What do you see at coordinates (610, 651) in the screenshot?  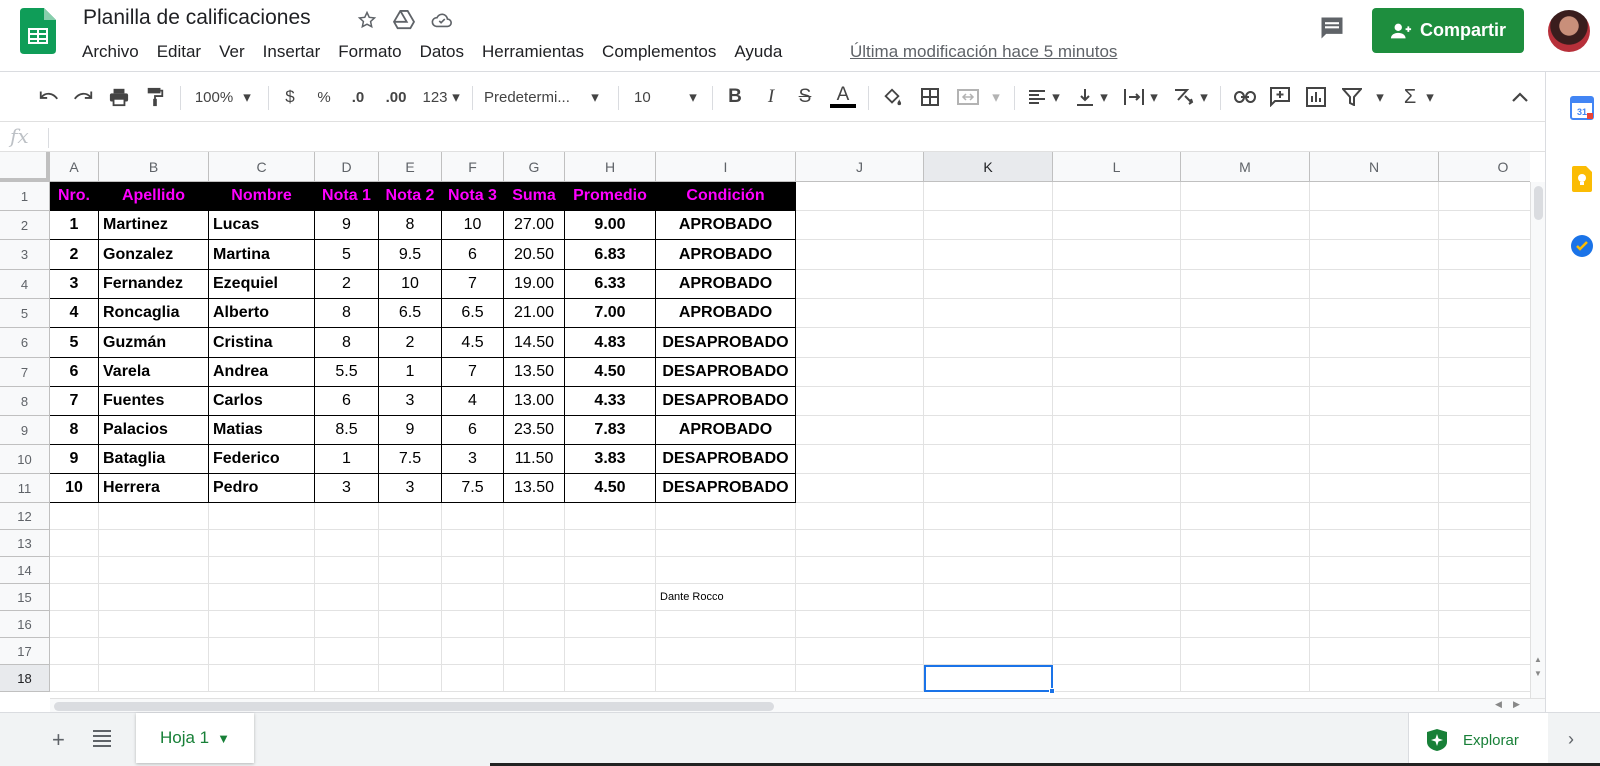 I see `cell-h17` at bounding box center [610, 651].